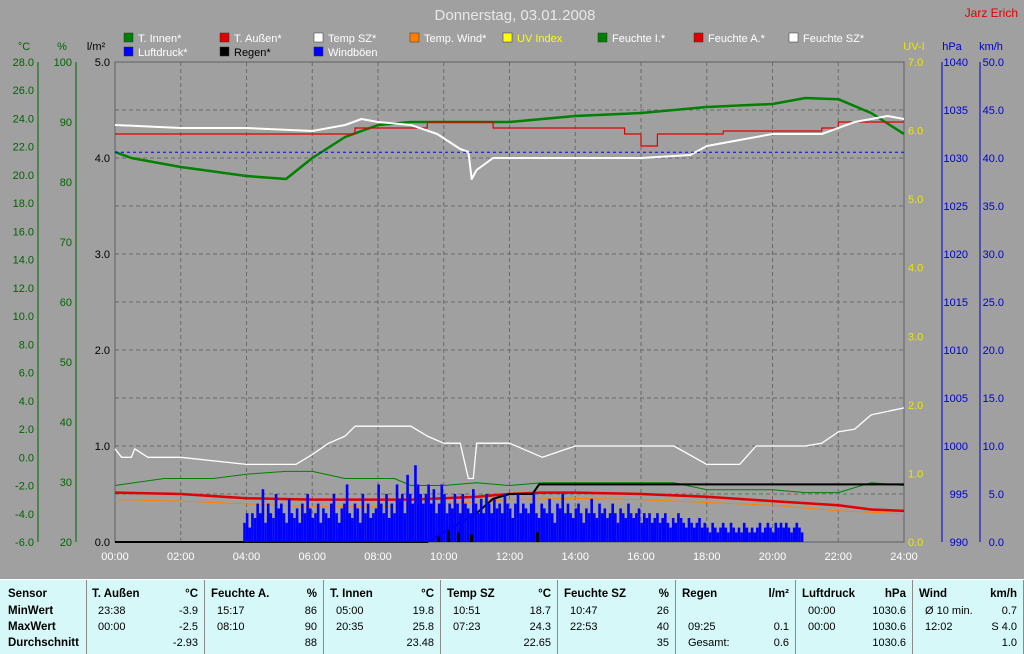  Describe the element at coordinates (231, 627) in the screenshot. I see `stats-cell-time: 08:10` at that location.